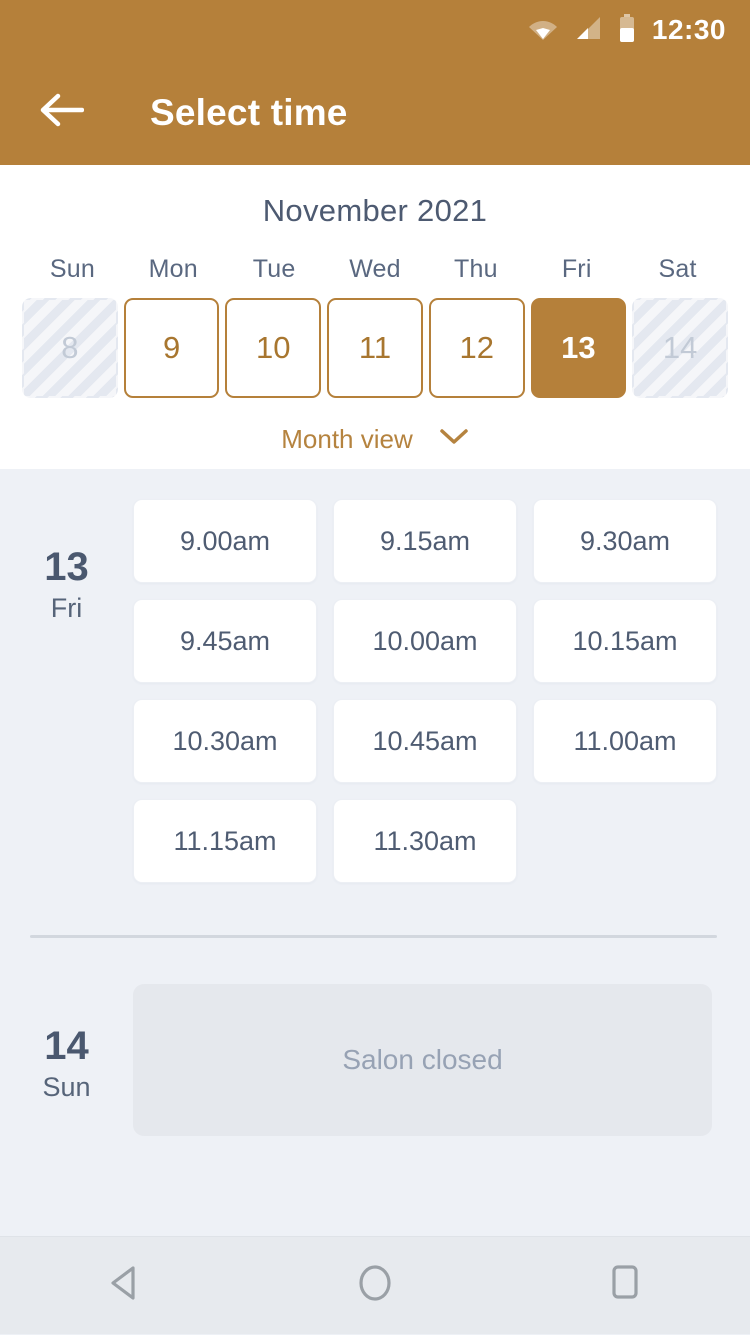 The height and width of the screenshot is (1335, 750). What do you see at coordinates (625, 641) in the screenshot?
I see `time-slot: 10.15am` at bounding box center [625, 641].